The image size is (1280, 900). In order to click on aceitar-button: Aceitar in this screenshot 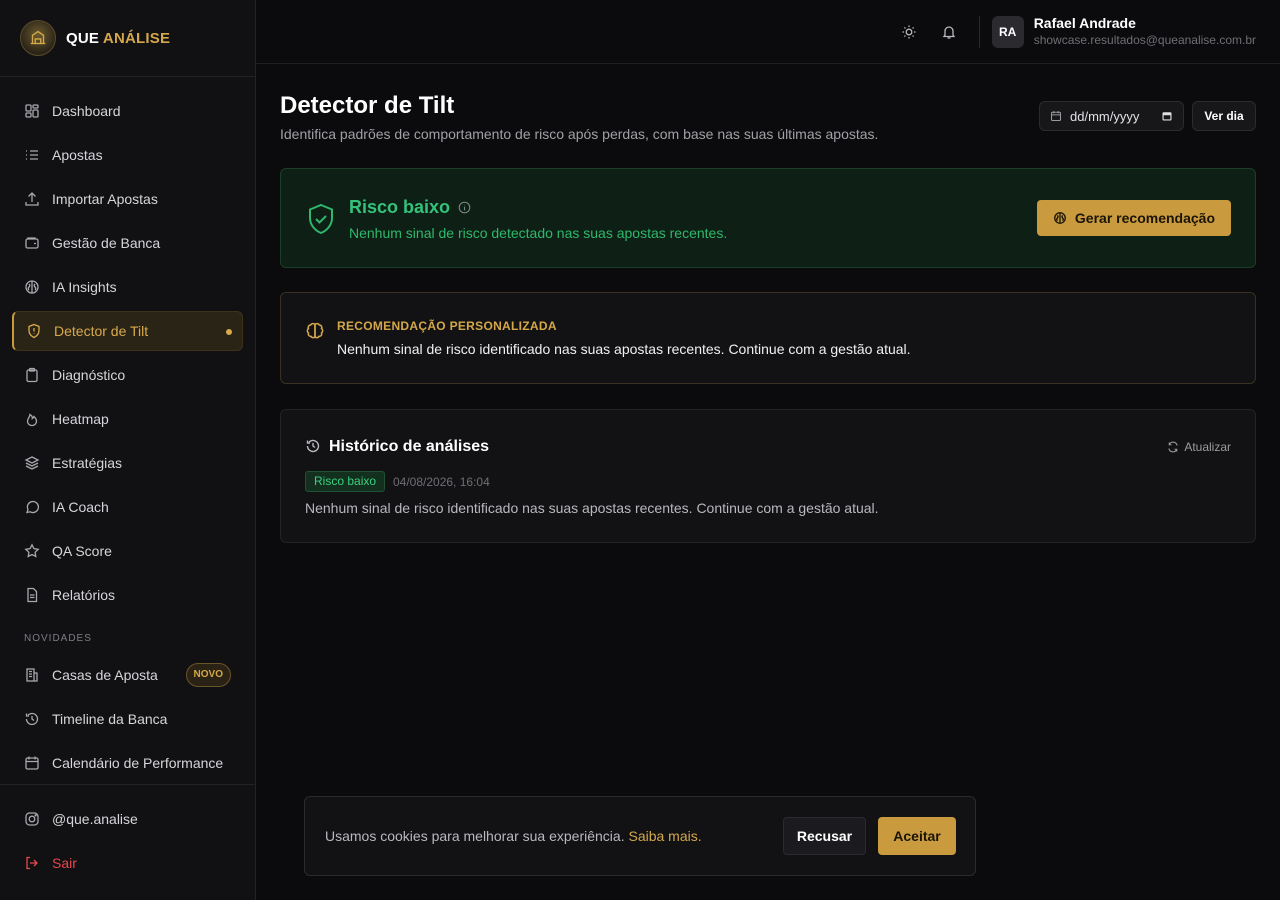, I will do `click(917, 836)`.